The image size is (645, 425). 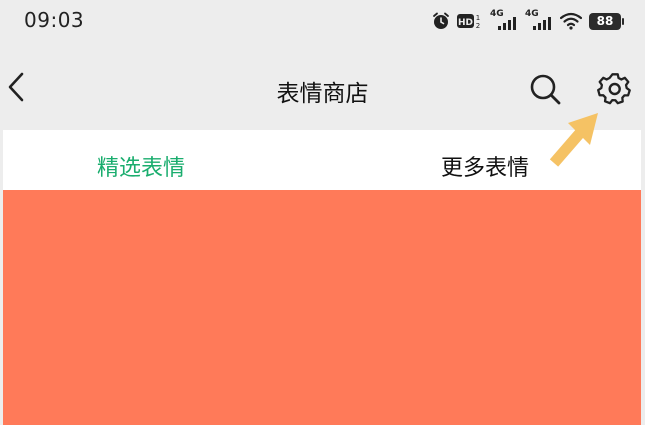 I want to click on alarm-icon, so click(x=441, y=21).